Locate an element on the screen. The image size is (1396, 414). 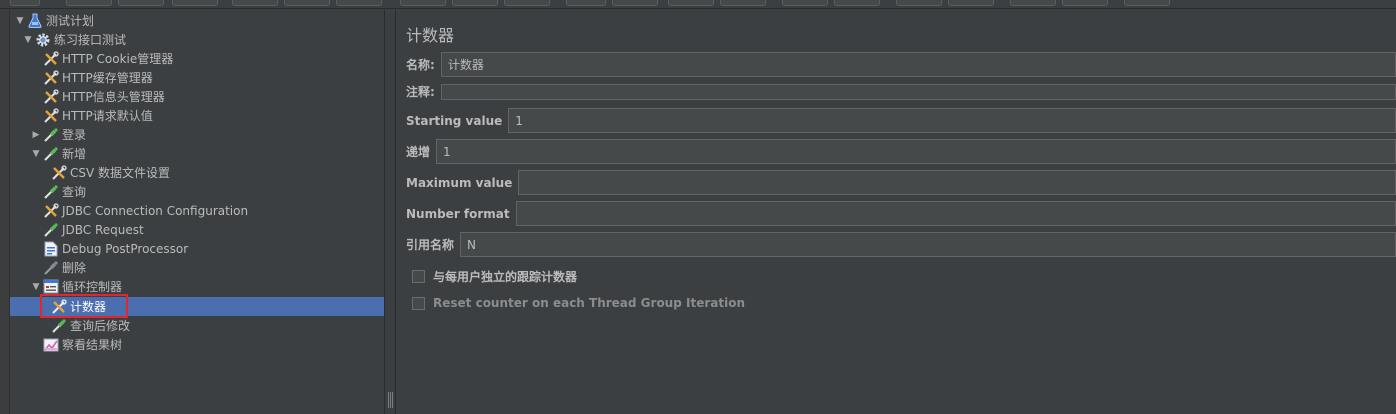
tree-node-label: HTTP请求默认值 is located at coordinates (107, 116).